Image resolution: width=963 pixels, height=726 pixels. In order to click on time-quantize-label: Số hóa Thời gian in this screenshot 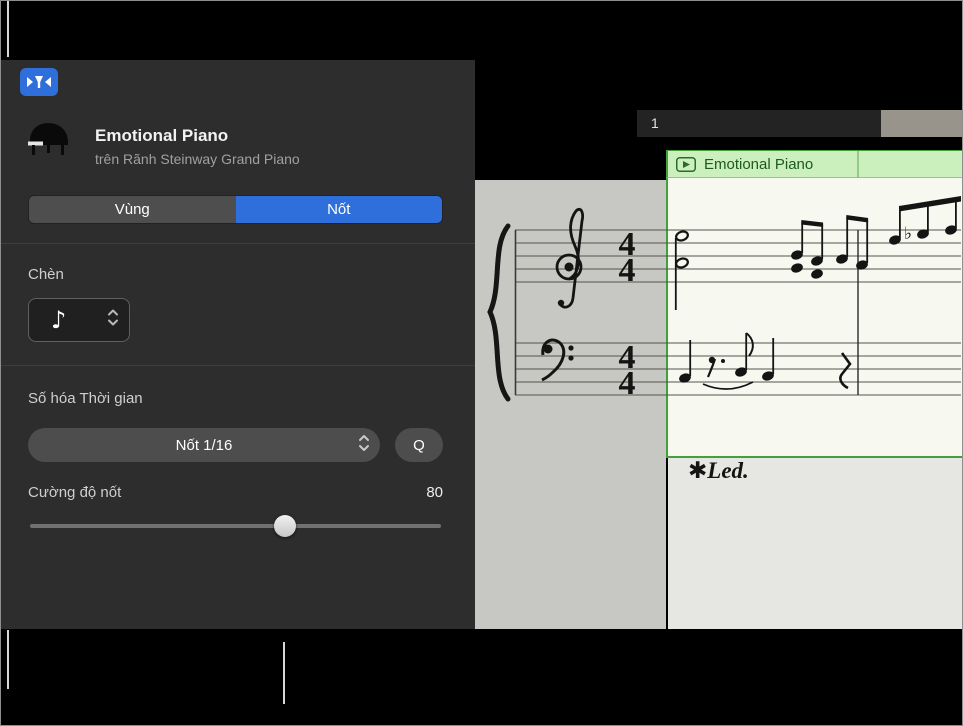, I will do `click(85, 398)`.